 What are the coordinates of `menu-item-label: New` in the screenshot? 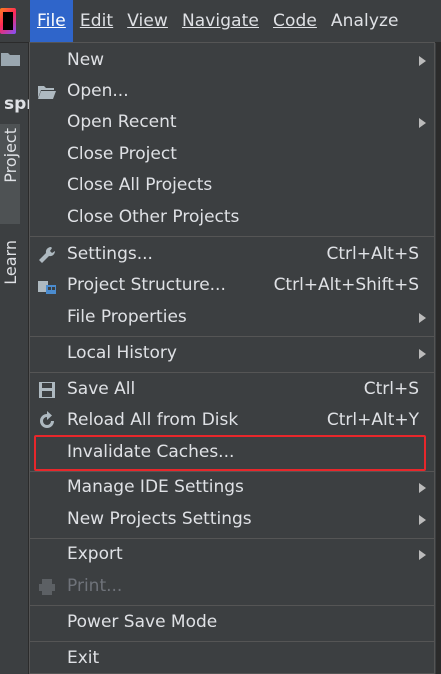 It's located at (86, 60).